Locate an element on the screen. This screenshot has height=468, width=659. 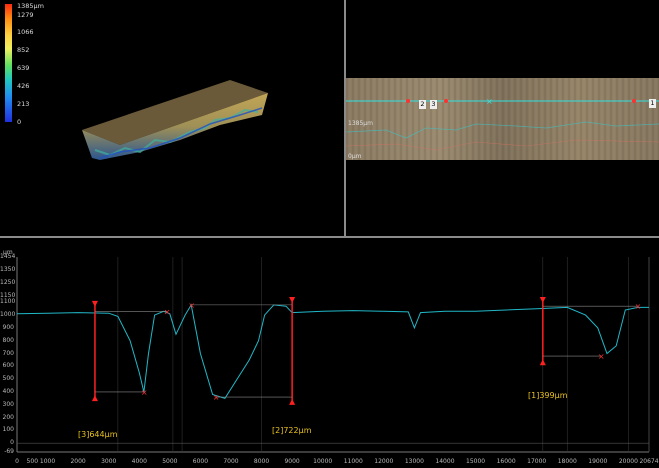
marker-label: 2 is located at coordinates (422, 104).